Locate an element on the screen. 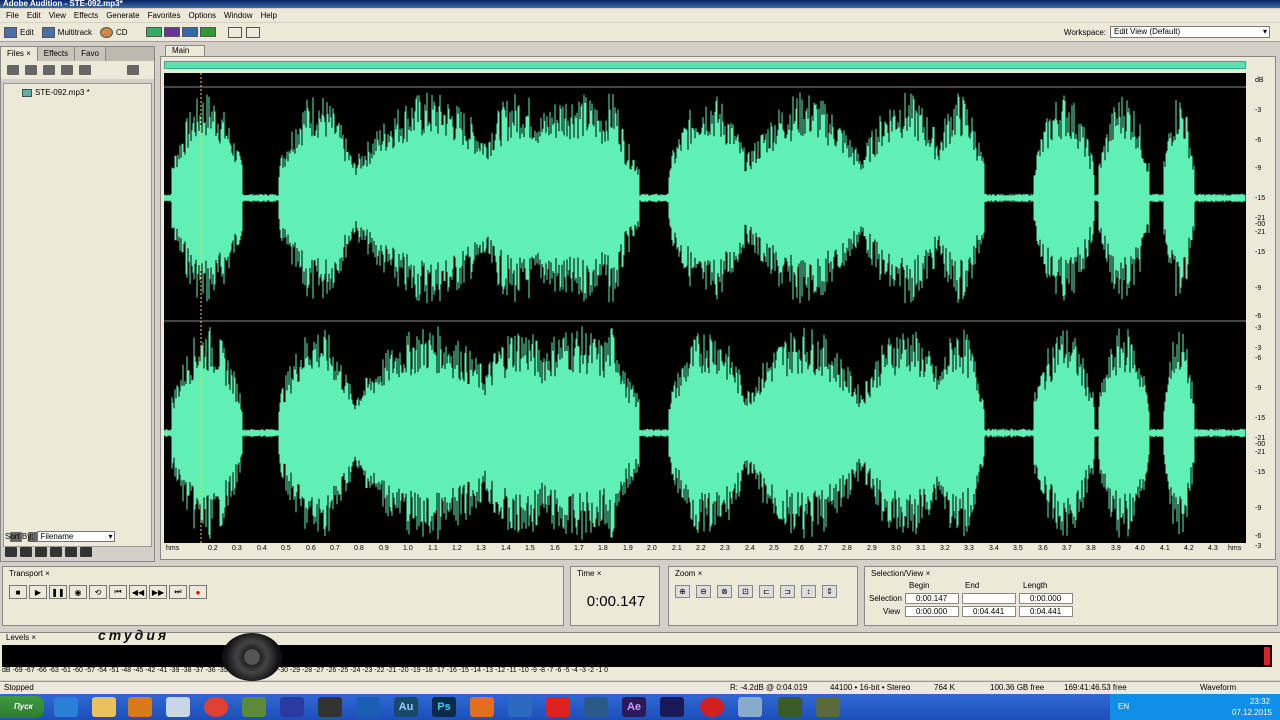 Image resolution: width=1280 pixels, height=720 pixels. zoom-out-horizontal-button: ⊖ is located at coordinates (703, 591).